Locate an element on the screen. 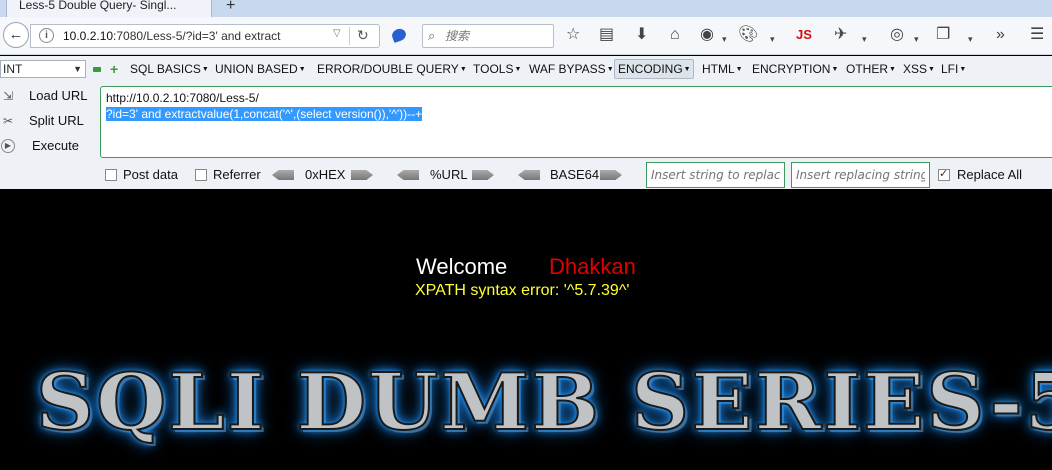 The image size is (1052, 470). search-icon: ⌕ is located at coordinates (432, 35).